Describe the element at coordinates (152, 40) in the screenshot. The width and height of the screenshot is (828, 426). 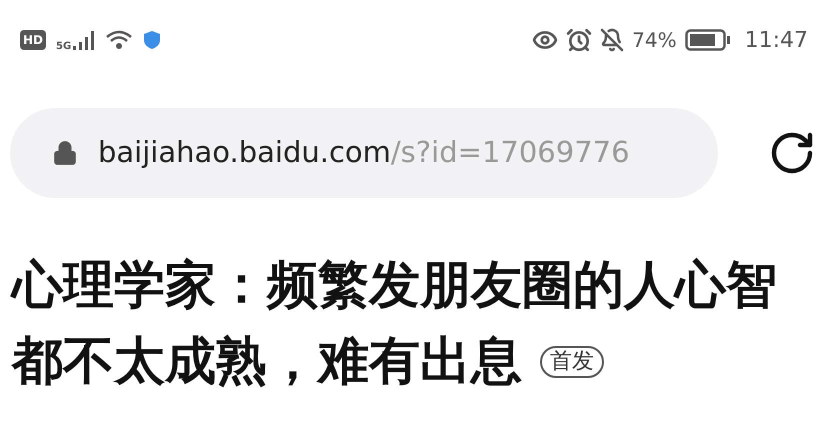
I see `shield-icon` at that location.